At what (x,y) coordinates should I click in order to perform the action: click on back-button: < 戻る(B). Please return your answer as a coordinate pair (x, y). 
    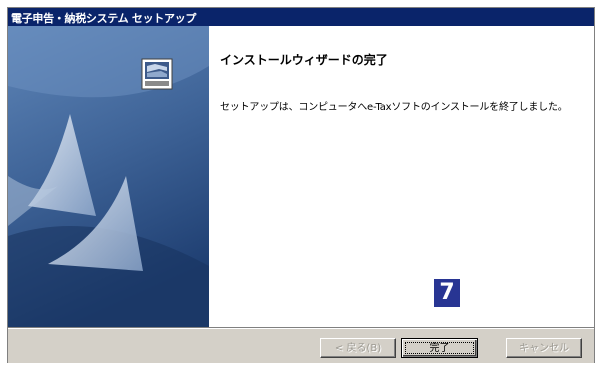
    Looking at the image, I should click on (358, 348).